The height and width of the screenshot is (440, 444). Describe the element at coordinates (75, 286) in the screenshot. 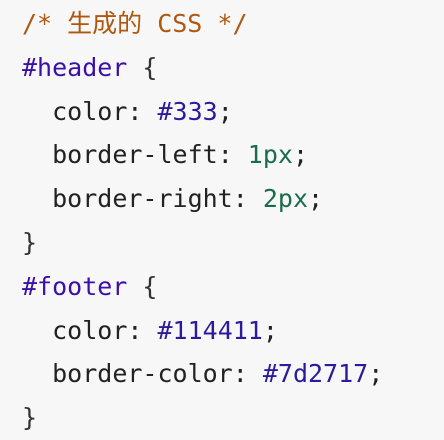

I see `selector: #footer` at that location.